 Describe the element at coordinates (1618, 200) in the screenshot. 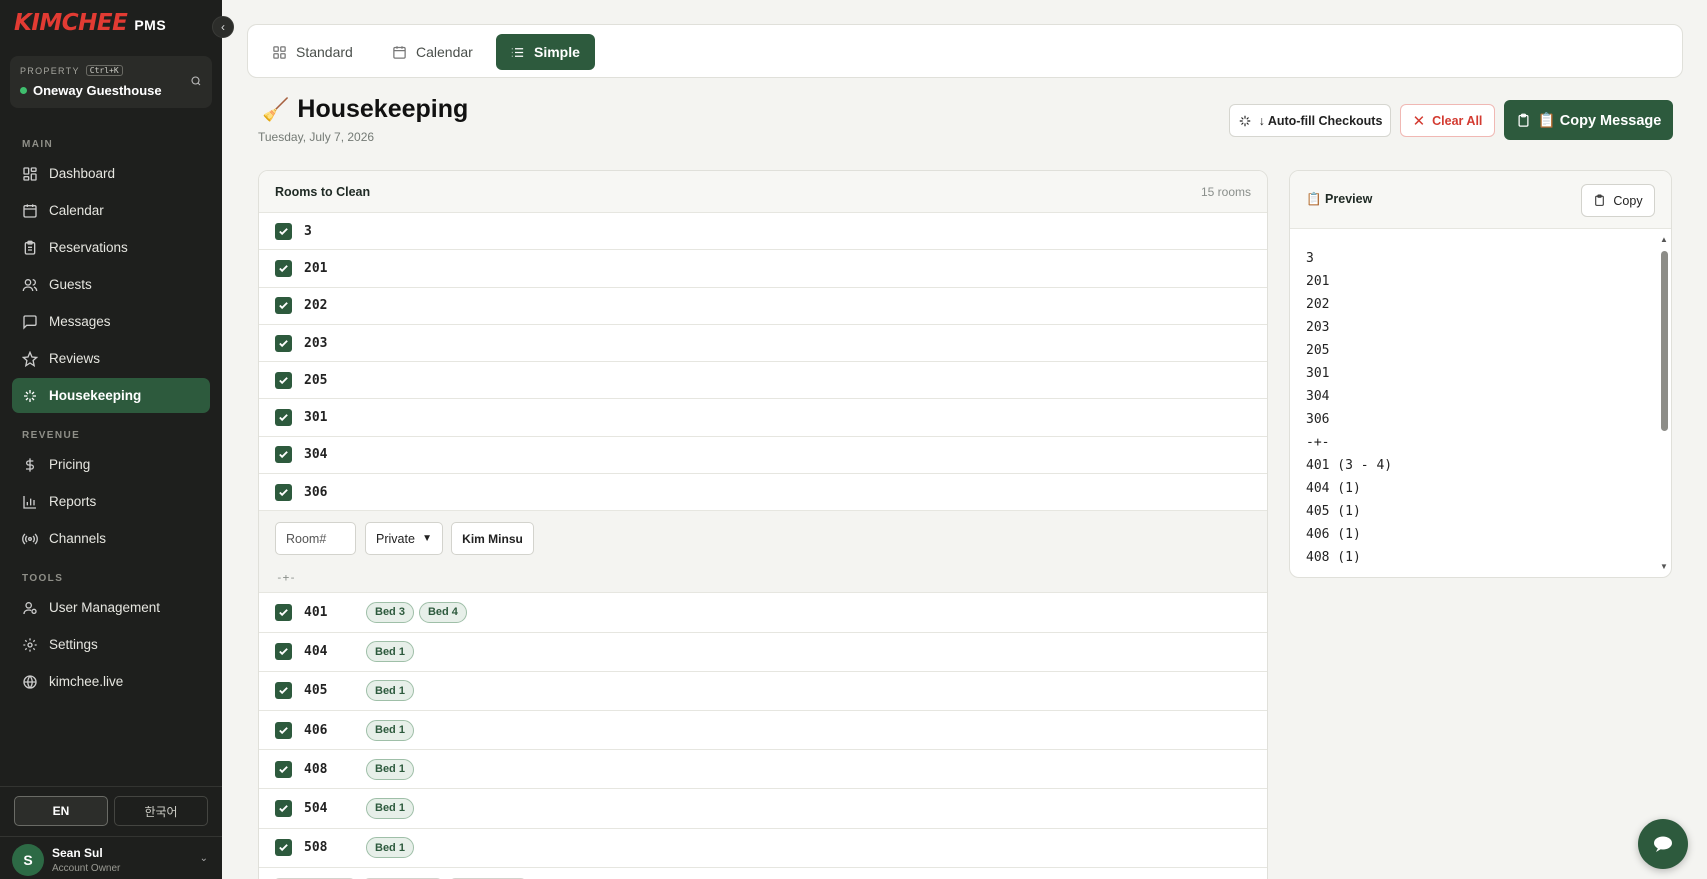

I see `preview-copy-button: Copy` at that location.